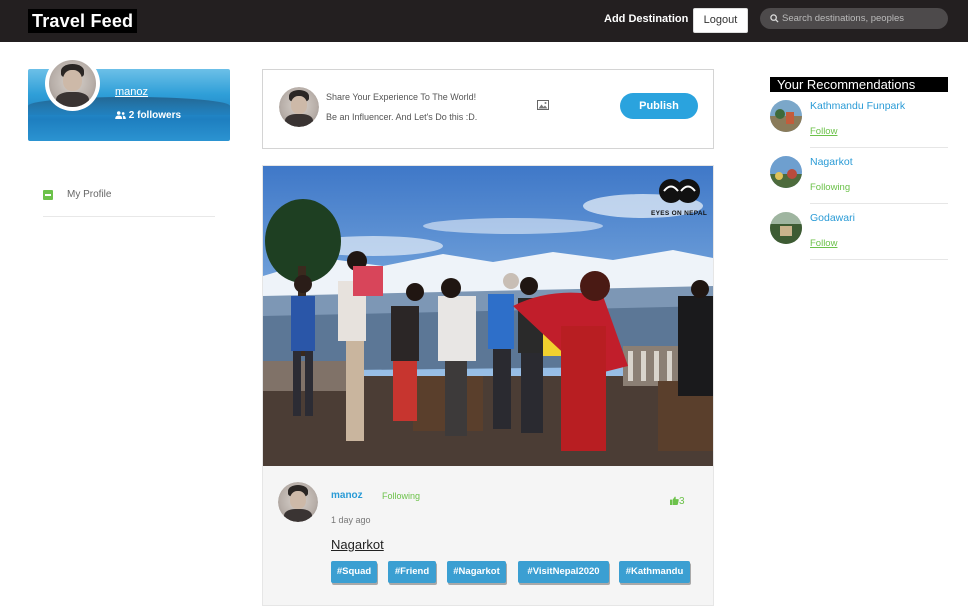 The height and width of the screenshot is (606, 968). I want to click on post-timestamp: 1 day ago, so click(351, 520).